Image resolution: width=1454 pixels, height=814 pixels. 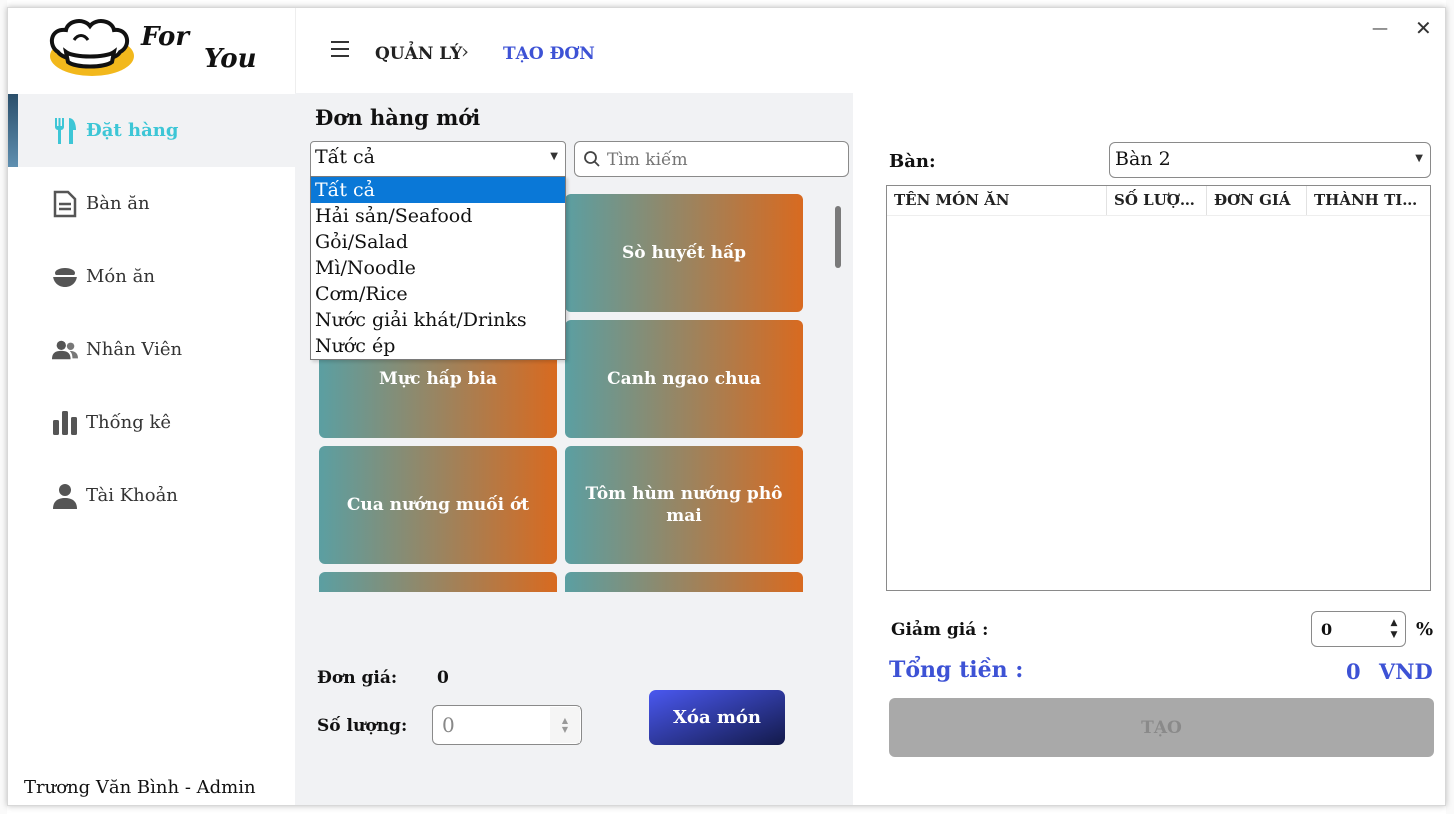 What do you see at coordinates (1423, 28) in the screenshot?
I see `close-button: ✕` at bounding box center [1423, 28].